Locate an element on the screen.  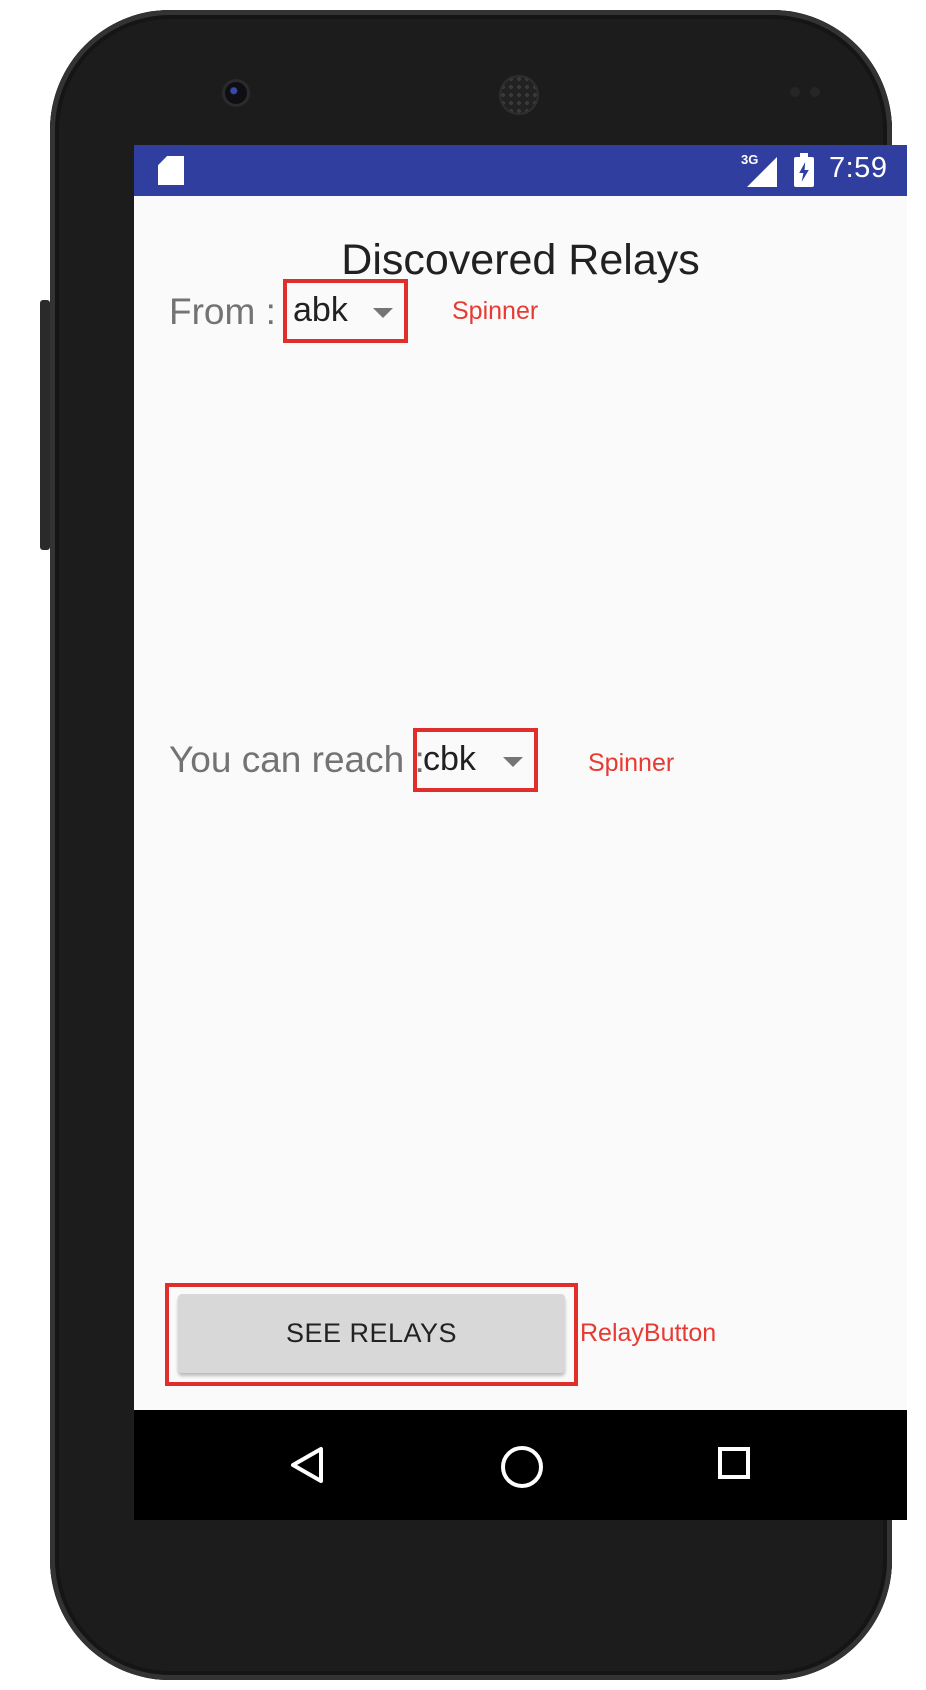
reach-label: You can reach : is located at coordinates (297, 759).